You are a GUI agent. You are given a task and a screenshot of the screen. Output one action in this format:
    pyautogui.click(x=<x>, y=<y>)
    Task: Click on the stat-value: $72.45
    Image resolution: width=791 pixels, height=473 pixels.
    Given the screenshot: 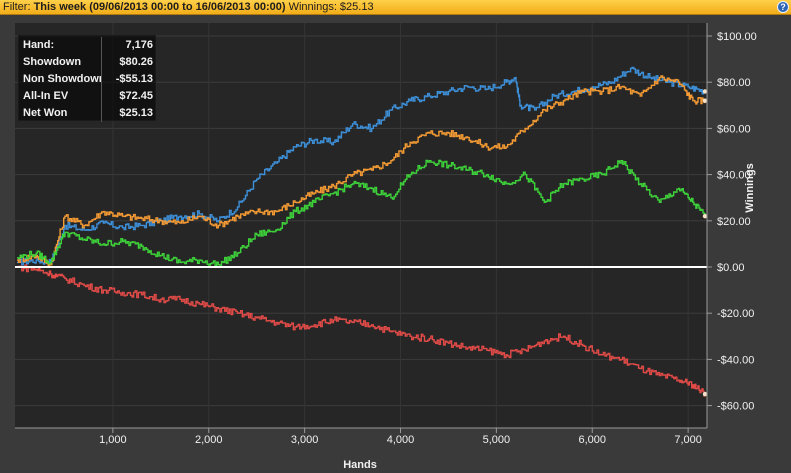 What is the action you would take?
    pyautogui.click(x=136, y=96)
    